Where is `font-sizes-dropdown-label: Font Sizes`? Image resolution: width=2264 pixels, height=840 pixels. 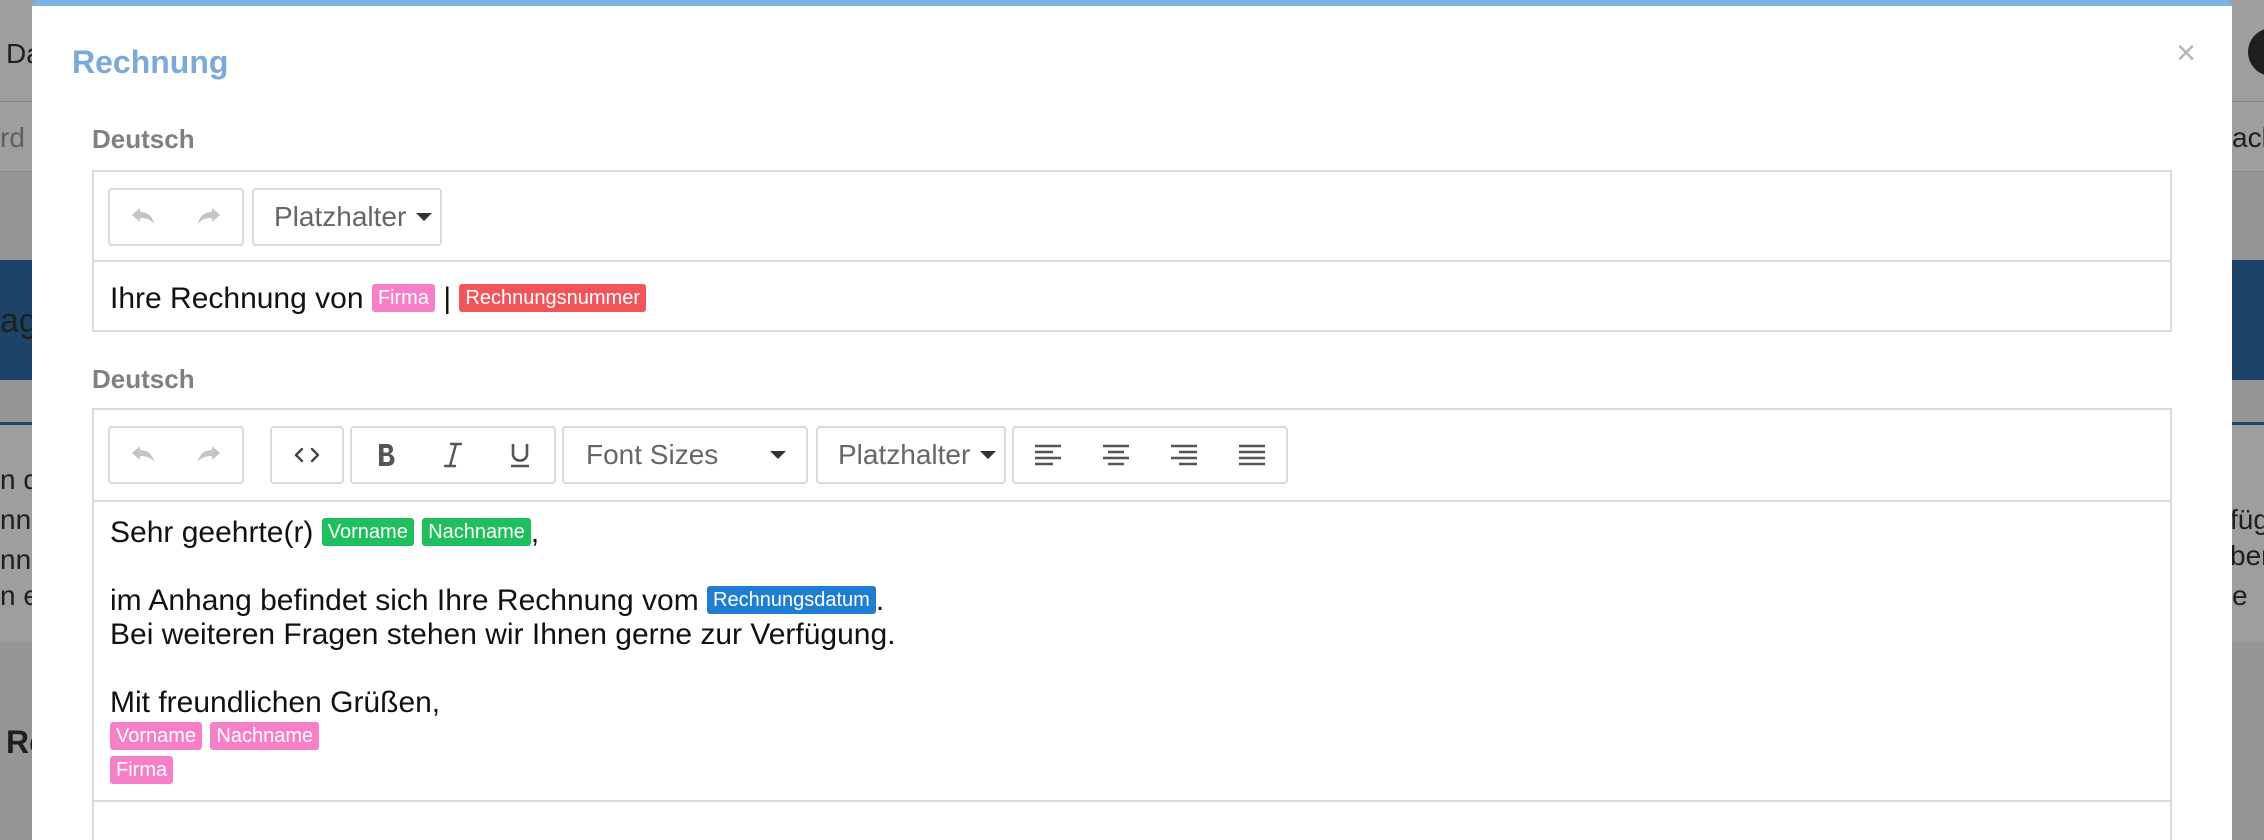
font-sizes-dropdown-label: Font Sizes is located at coordinates (685, 455).